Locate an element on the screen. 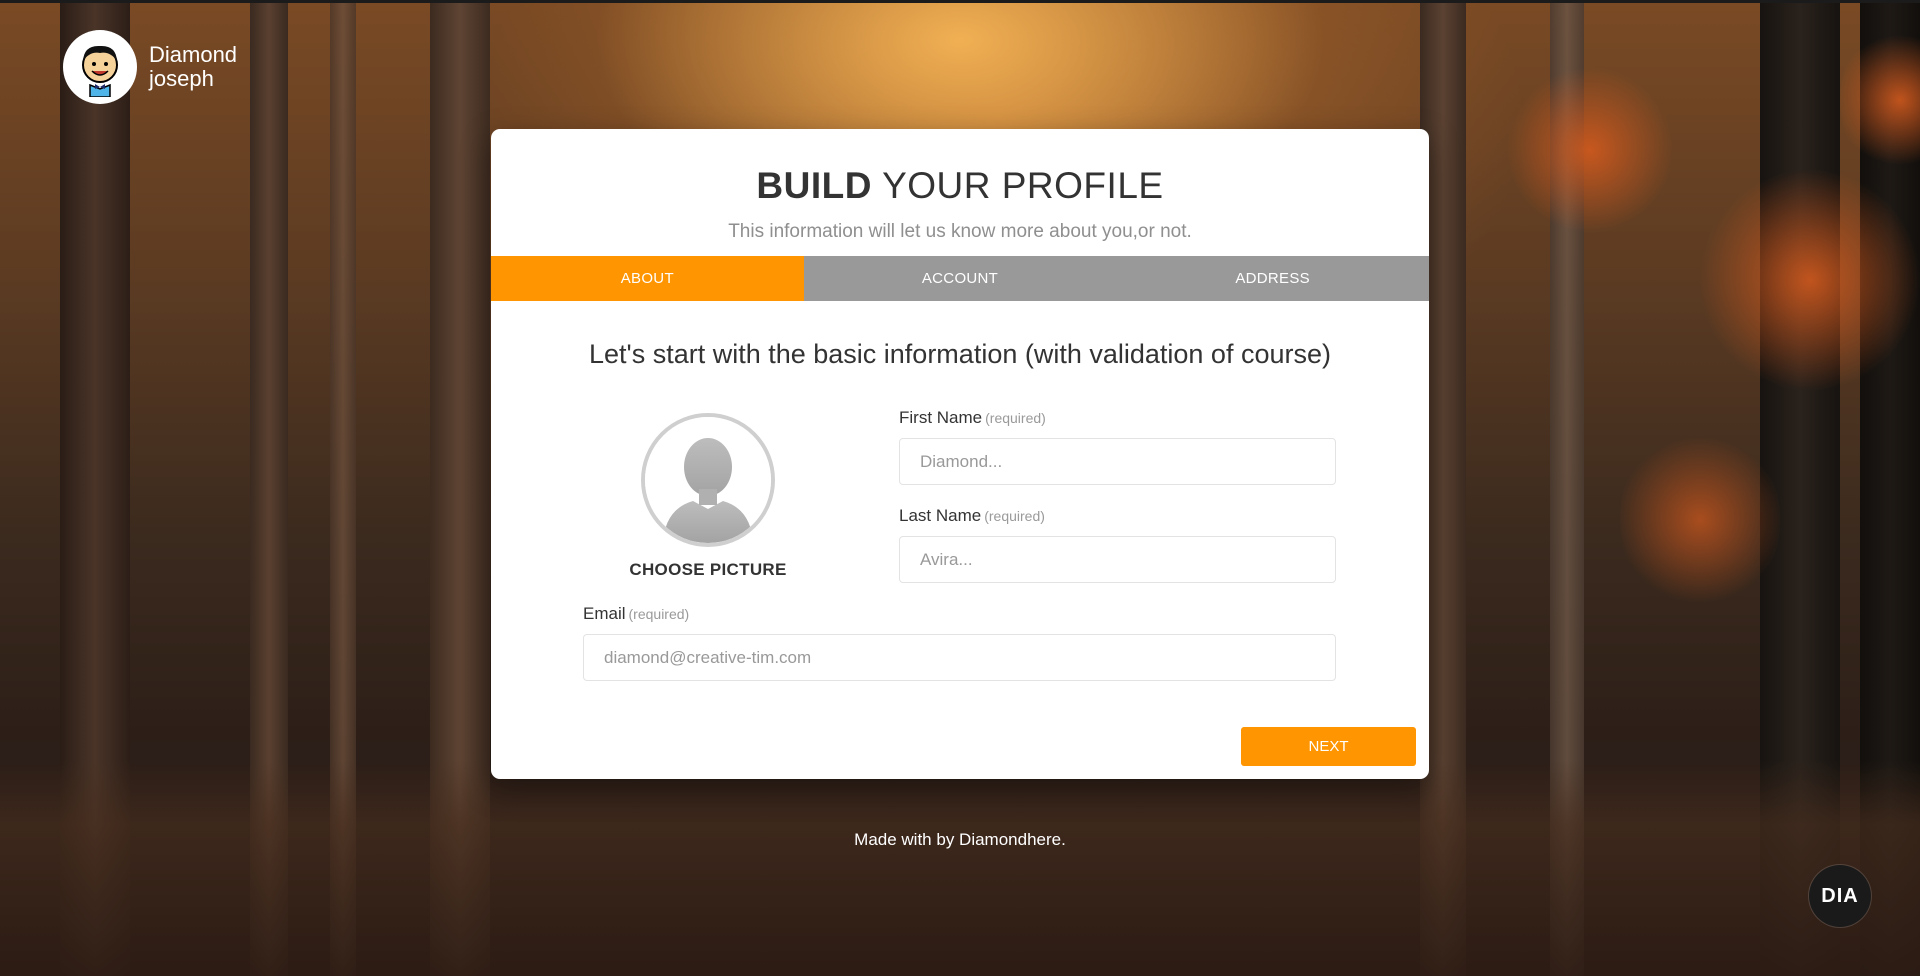  email-required-note: (required) is located at coordinates (659, 614).